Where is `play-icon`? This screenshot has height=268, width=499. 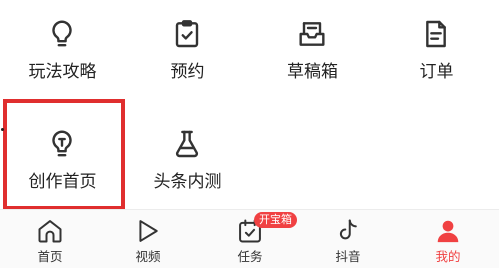 play-icon is located at coordinates (148, 231).